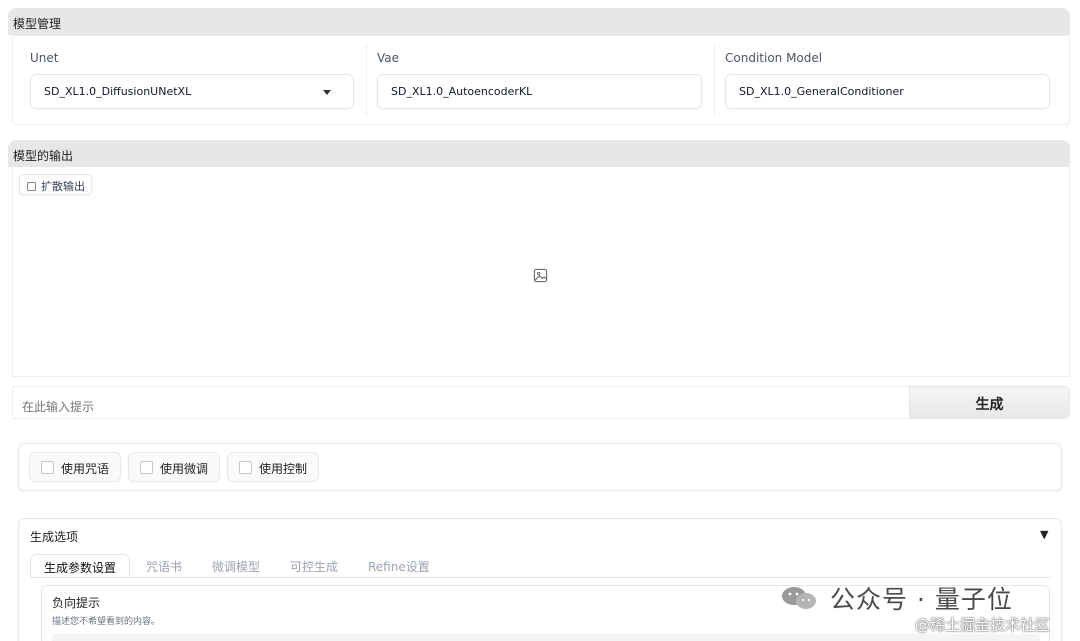 This screenshot has height=641, width=1080. Describe the element at coordinates (44, 58) in the screenshot. I see `unet-label: Unet` at that location.